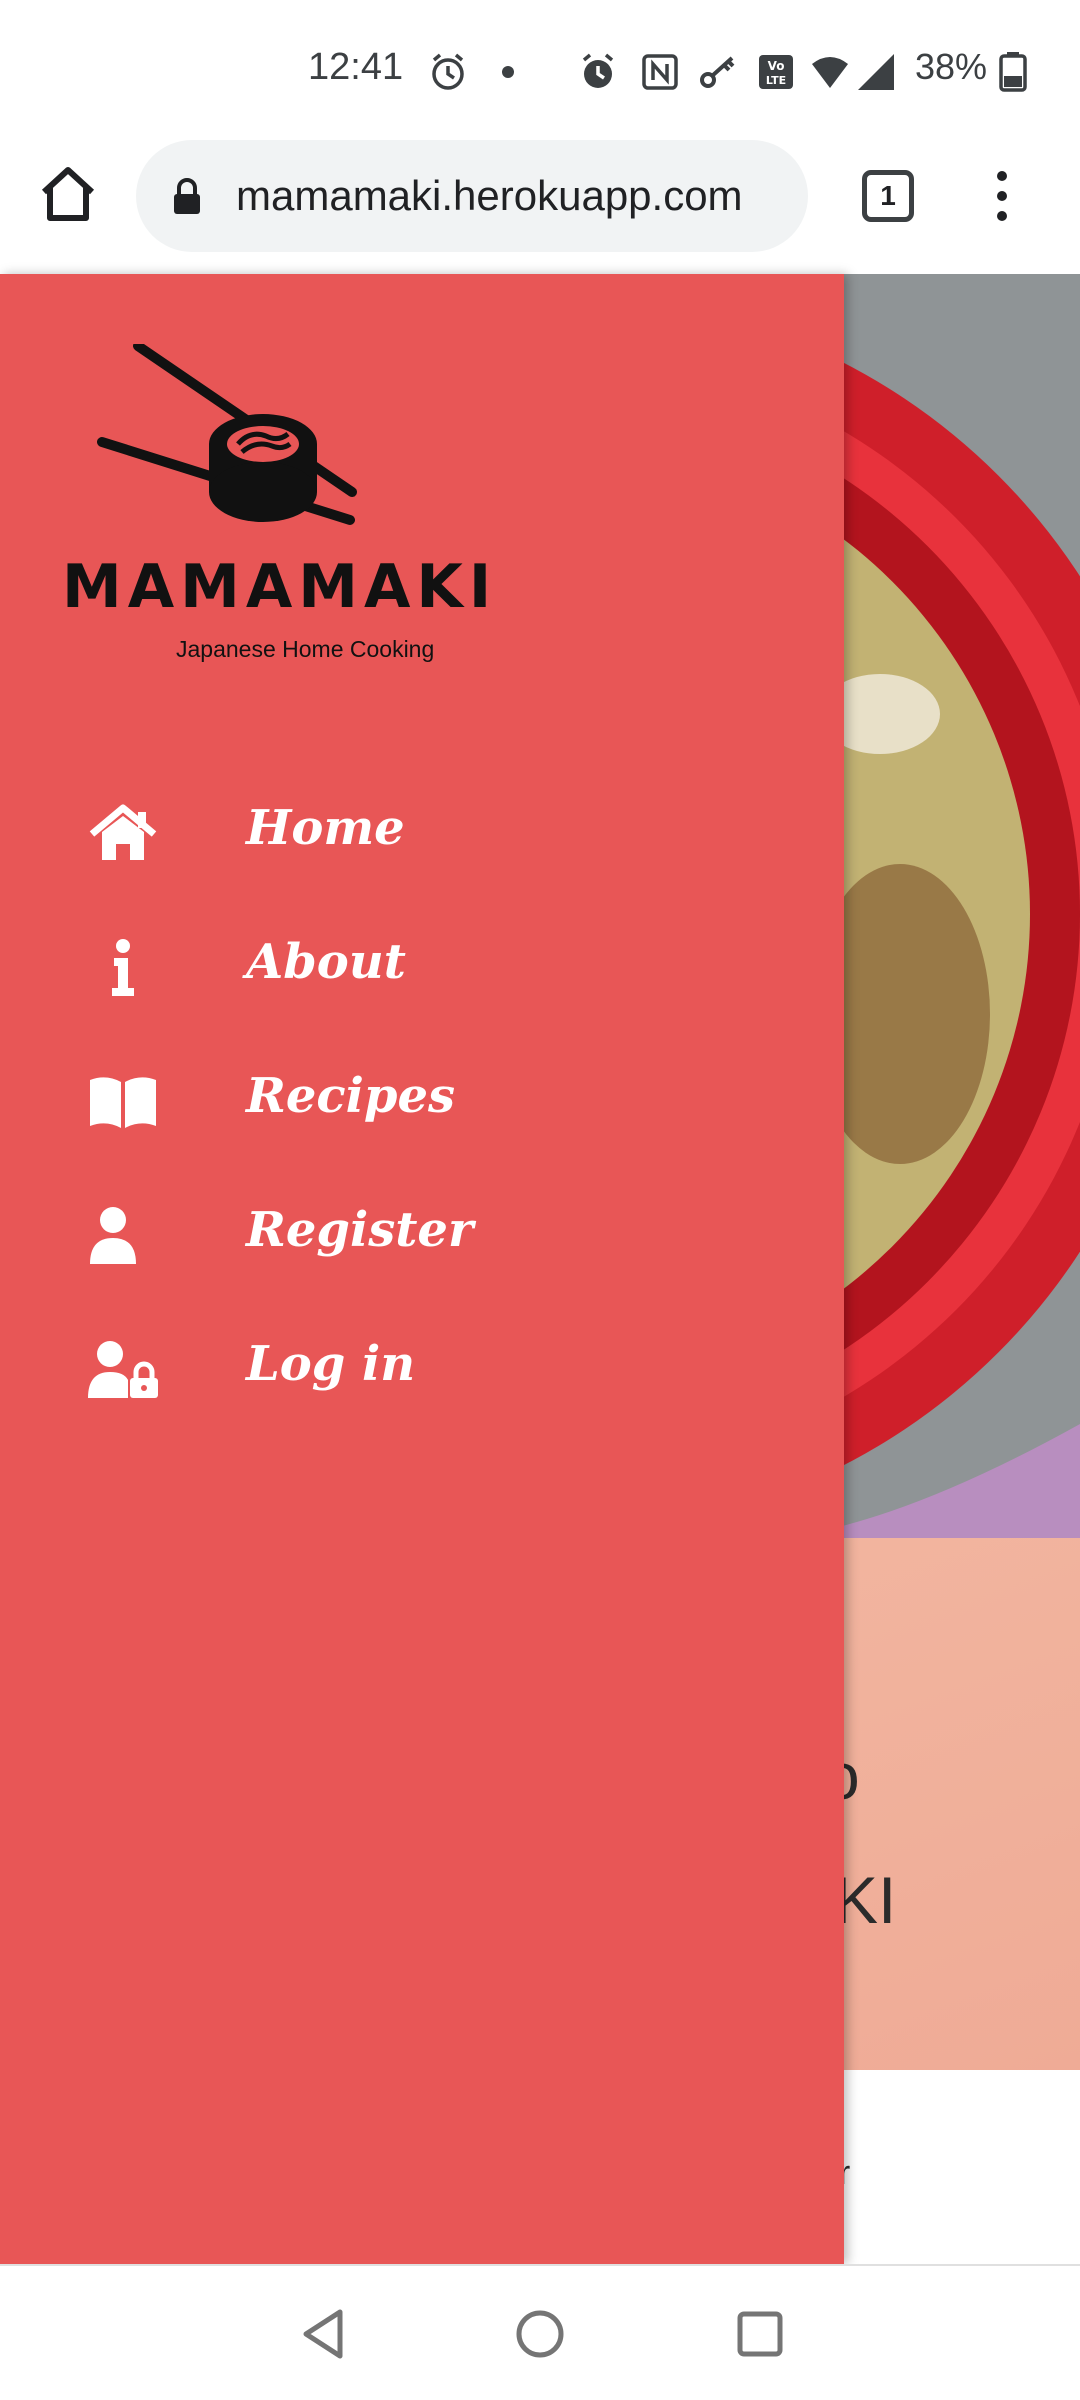 Image resolution: width=1080 pixels, height=2400 pixels. Describe the element at coordinates (422, 968) in the screenshot. I see `nav-item-about: About` at that location.